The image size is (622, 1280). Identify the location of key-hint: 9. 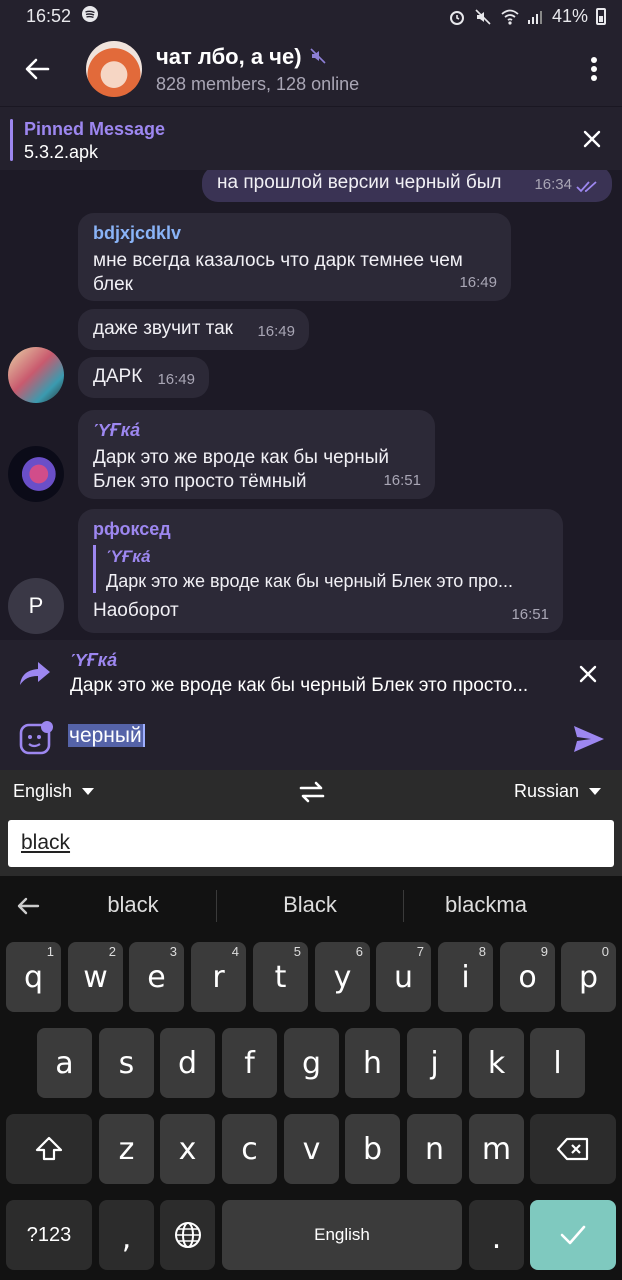
(544, 951).